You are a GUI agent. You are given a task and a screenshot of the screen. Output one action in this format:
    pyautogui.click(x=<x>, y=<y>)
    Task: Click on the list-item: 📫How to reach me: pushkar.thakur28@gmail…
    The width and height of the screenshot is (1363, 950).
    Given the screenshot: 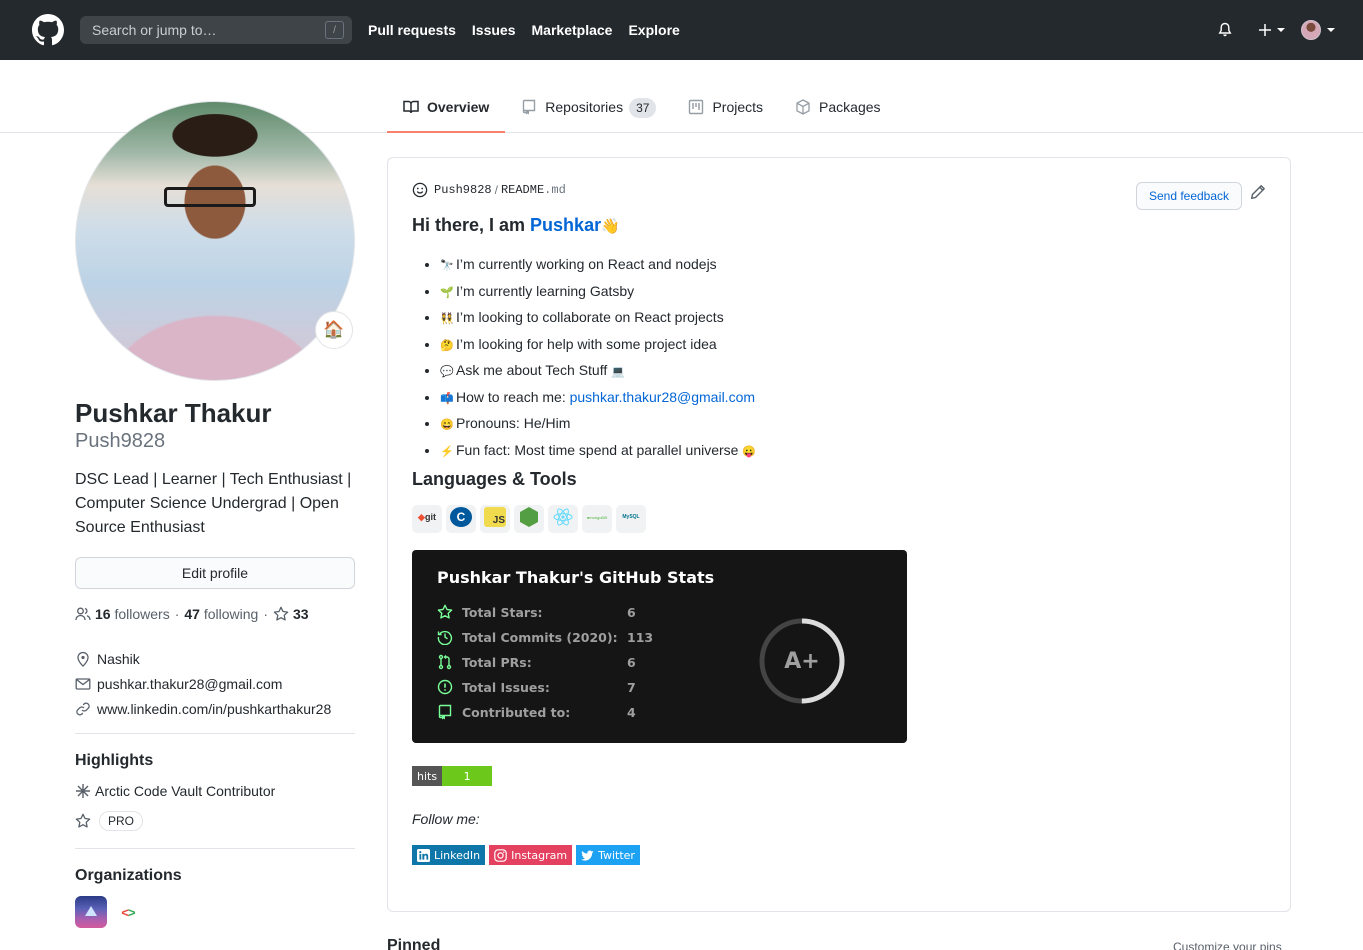 What is the action you would take?
    pyautogui.click(x=599, y=398)
    